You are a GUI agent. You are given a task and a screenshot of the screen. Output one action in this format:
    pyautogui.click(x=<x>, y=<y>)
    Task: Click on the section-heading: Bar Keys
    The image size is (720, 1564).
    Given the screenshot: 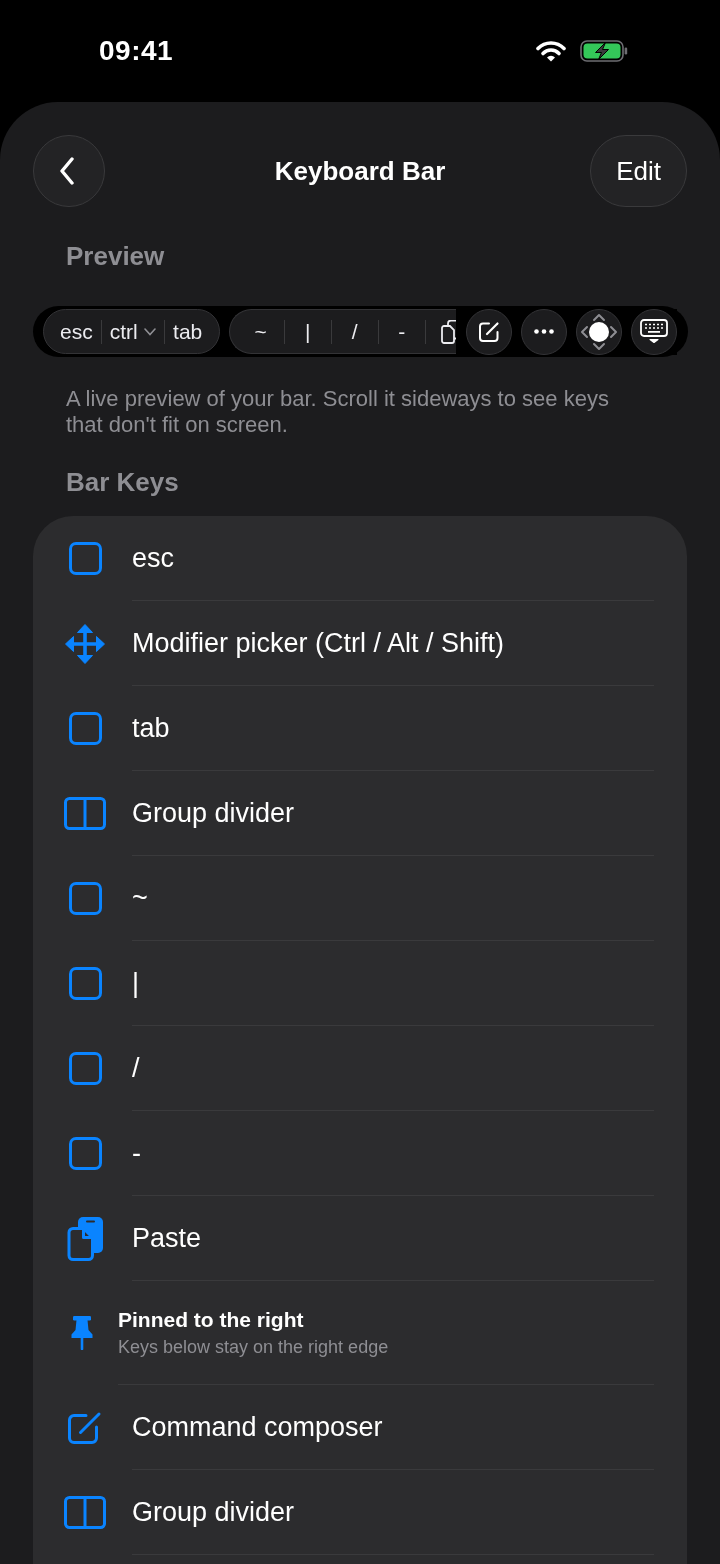 What is the action you would take?
    pyautogui.click(x=122, y=482)
    